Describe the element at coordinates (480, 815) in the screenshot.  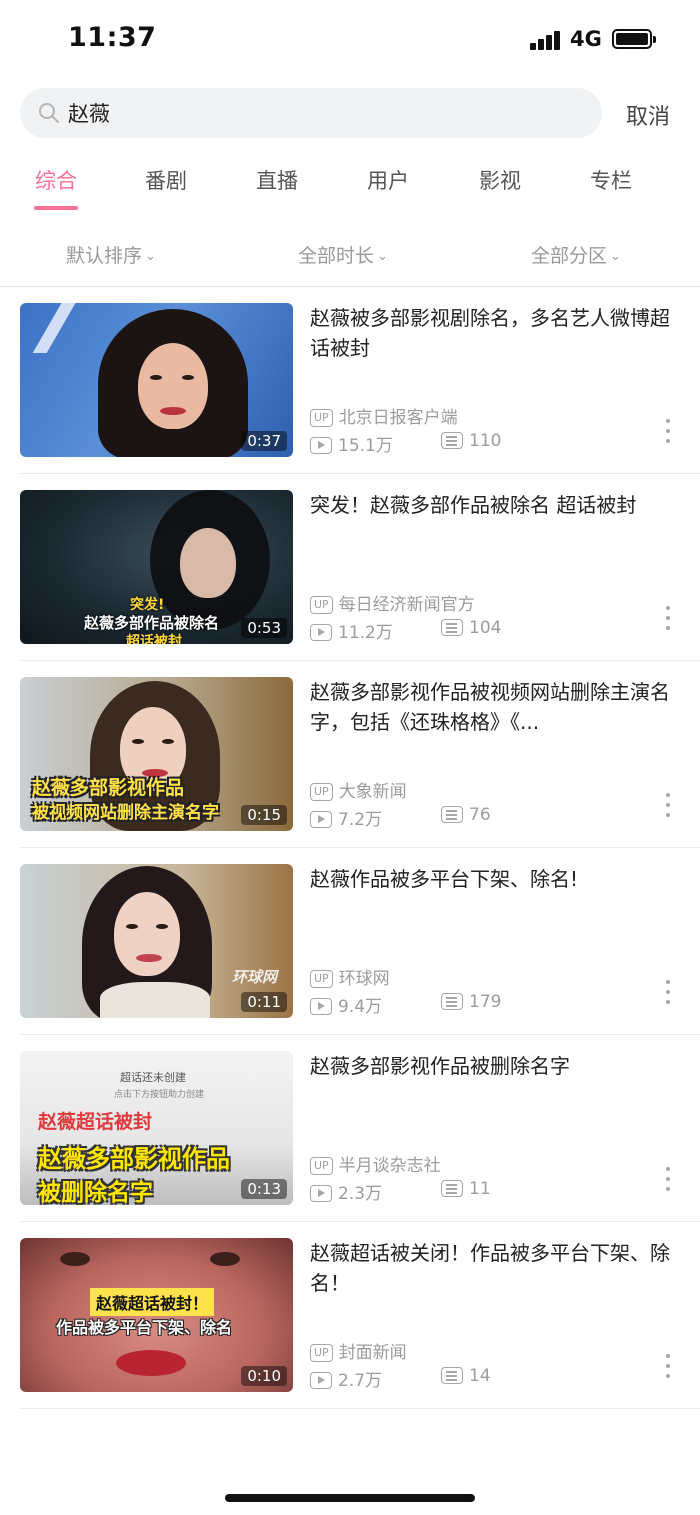
I see `danmaku-count-value: 76` at that location.